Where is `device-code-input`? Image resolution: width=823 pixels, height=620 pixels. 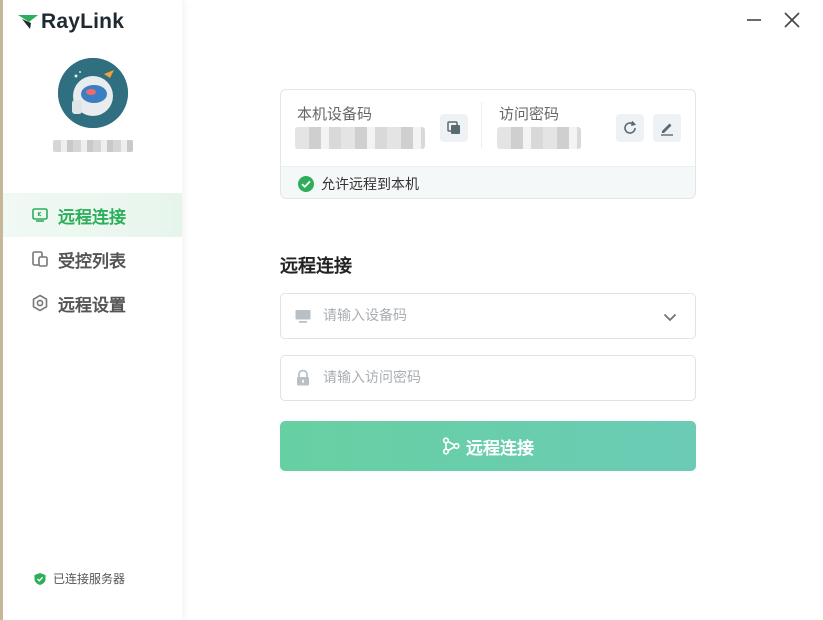
device-code-input is located at coordinates (483, 316).